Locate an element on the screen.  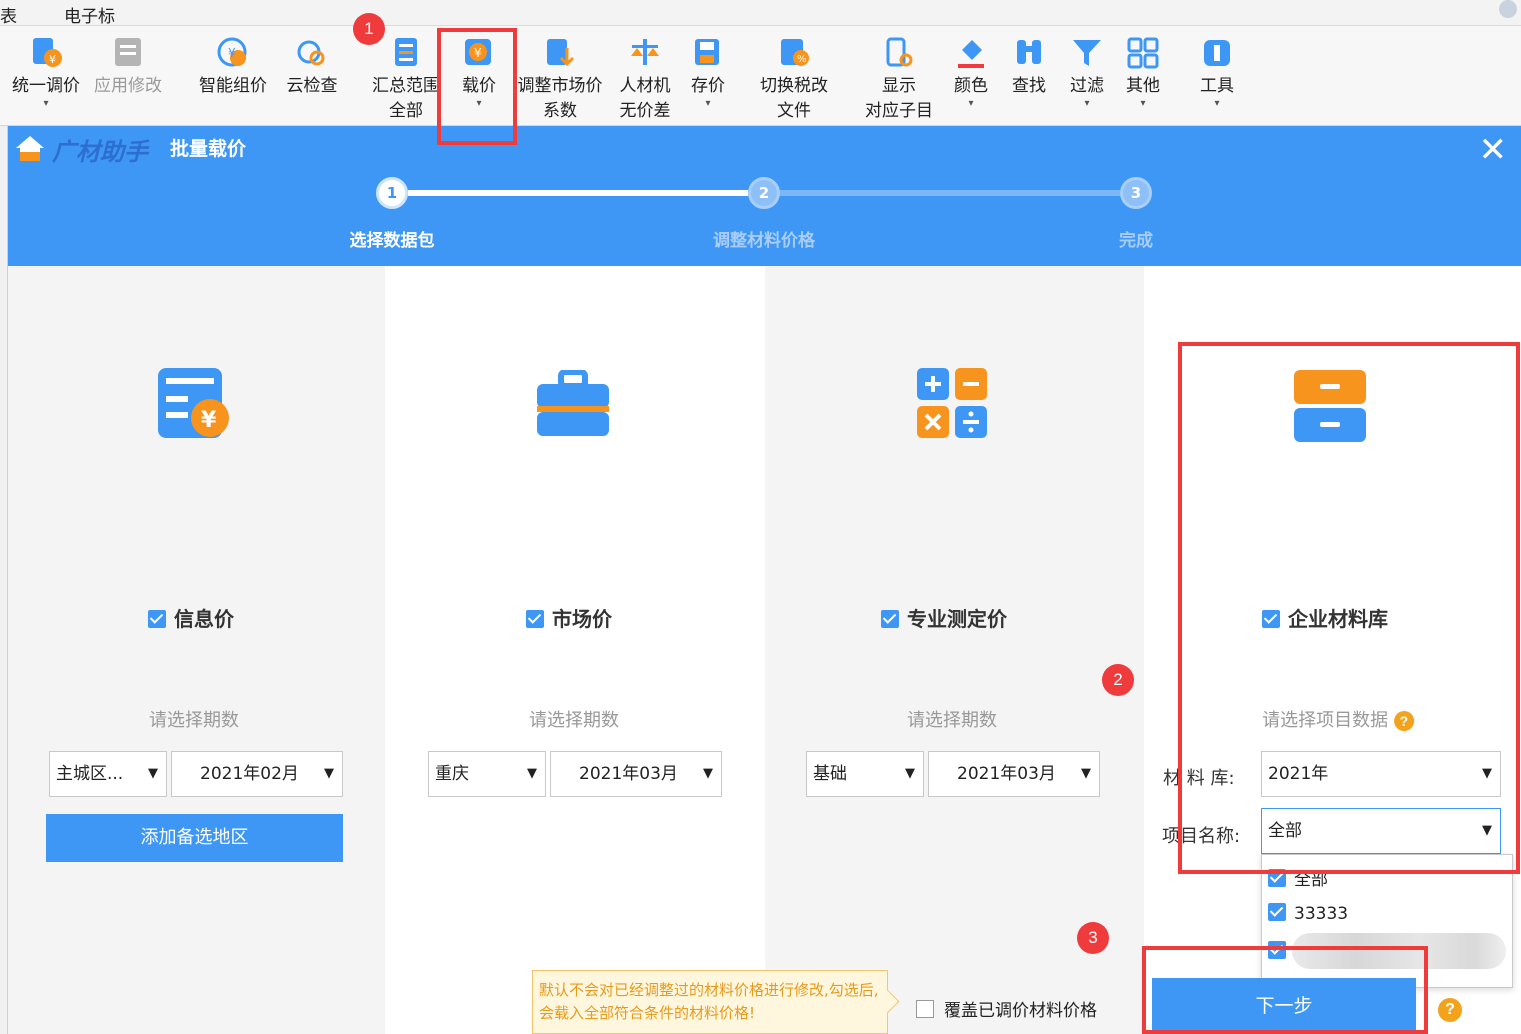
market-region-select: 重庆 ▼ is located at coordinates (487, 774).